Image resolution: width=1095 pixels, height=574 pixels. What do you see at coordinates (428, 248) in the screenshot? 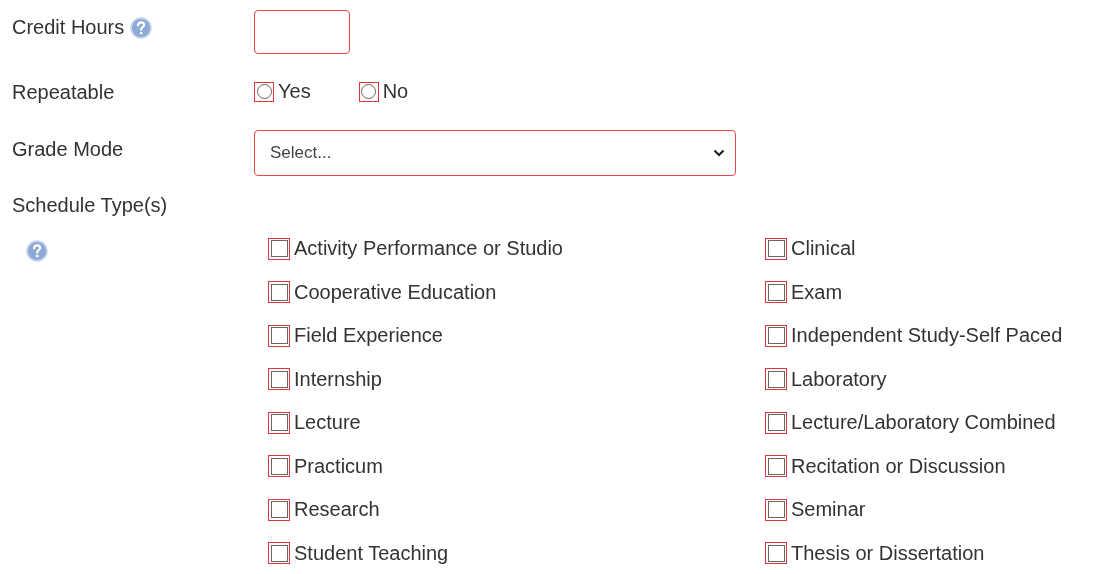
I see `option-label: Activity Performance or Studio` at bounding box center [428, 248].